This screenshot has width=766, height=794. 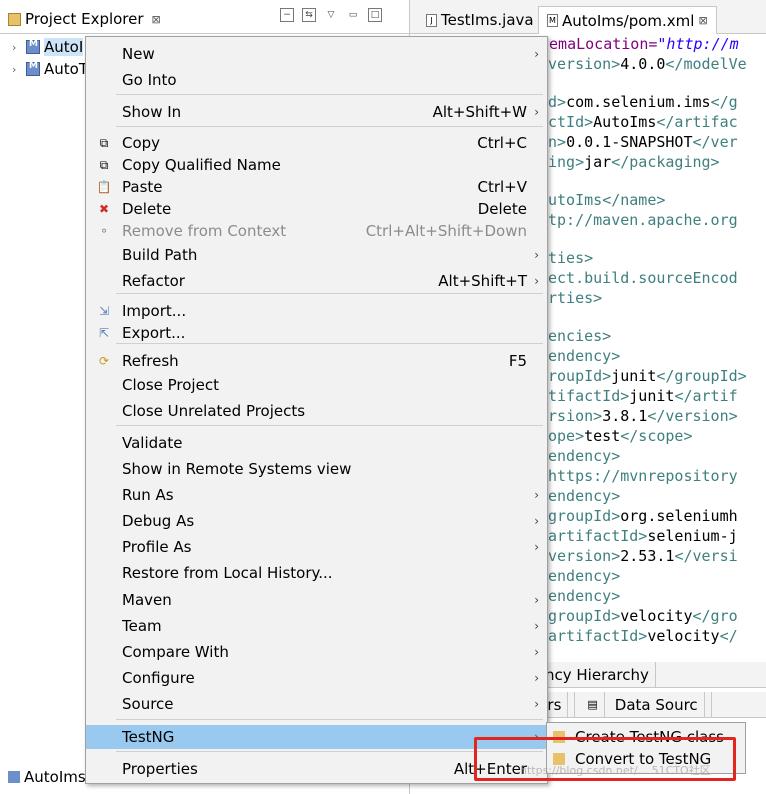 I want to click on code-value: "http://m, so click(x=698, y=44).